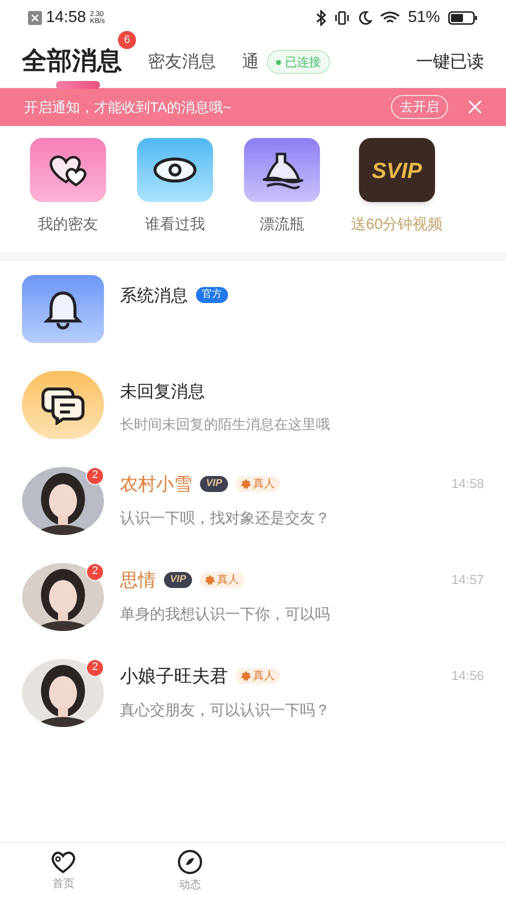 This screenshot has height=900, width=506. What do you see at coordinates (396, 170) in the screenshot?
I see `svip-logo: SVIP` at bounding box center [396, 170].